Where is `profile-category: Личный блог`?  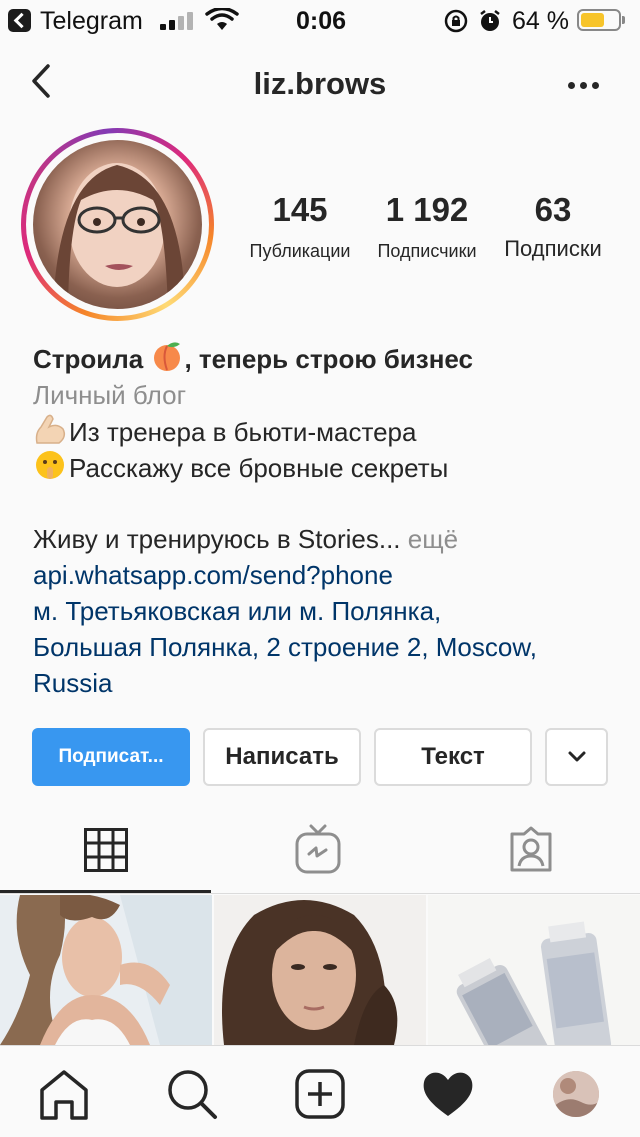 profile-category: Личный блог is located at coordinates (110, 395).